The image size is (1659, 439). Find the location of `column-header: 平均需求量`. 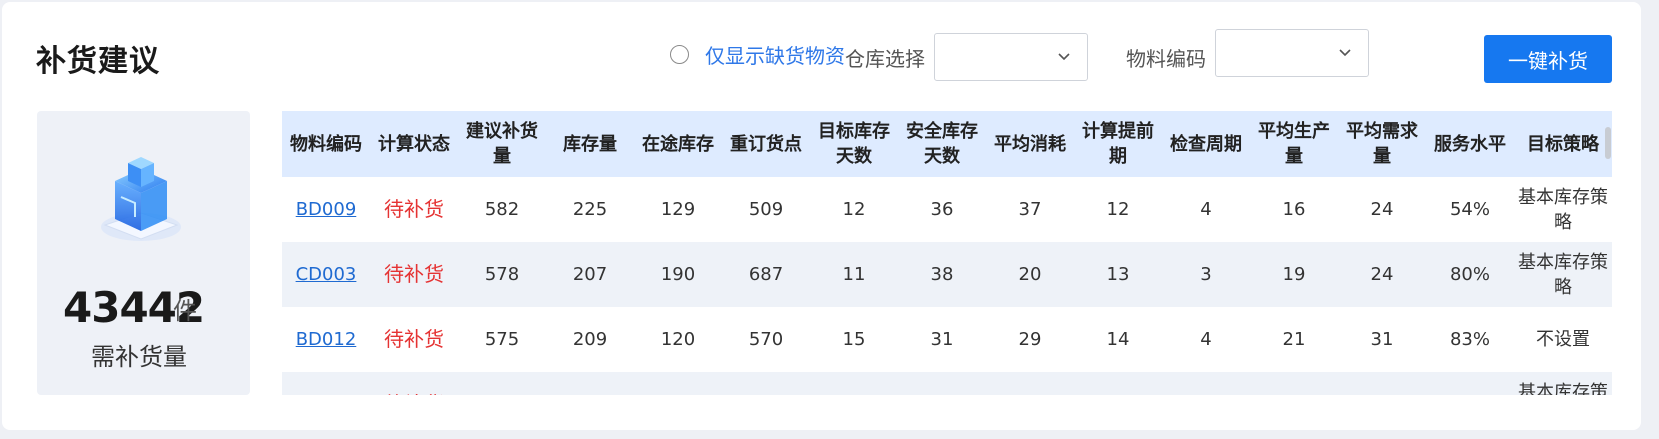

column-header: 平均需求量 is located at coordinates (1382, 144).